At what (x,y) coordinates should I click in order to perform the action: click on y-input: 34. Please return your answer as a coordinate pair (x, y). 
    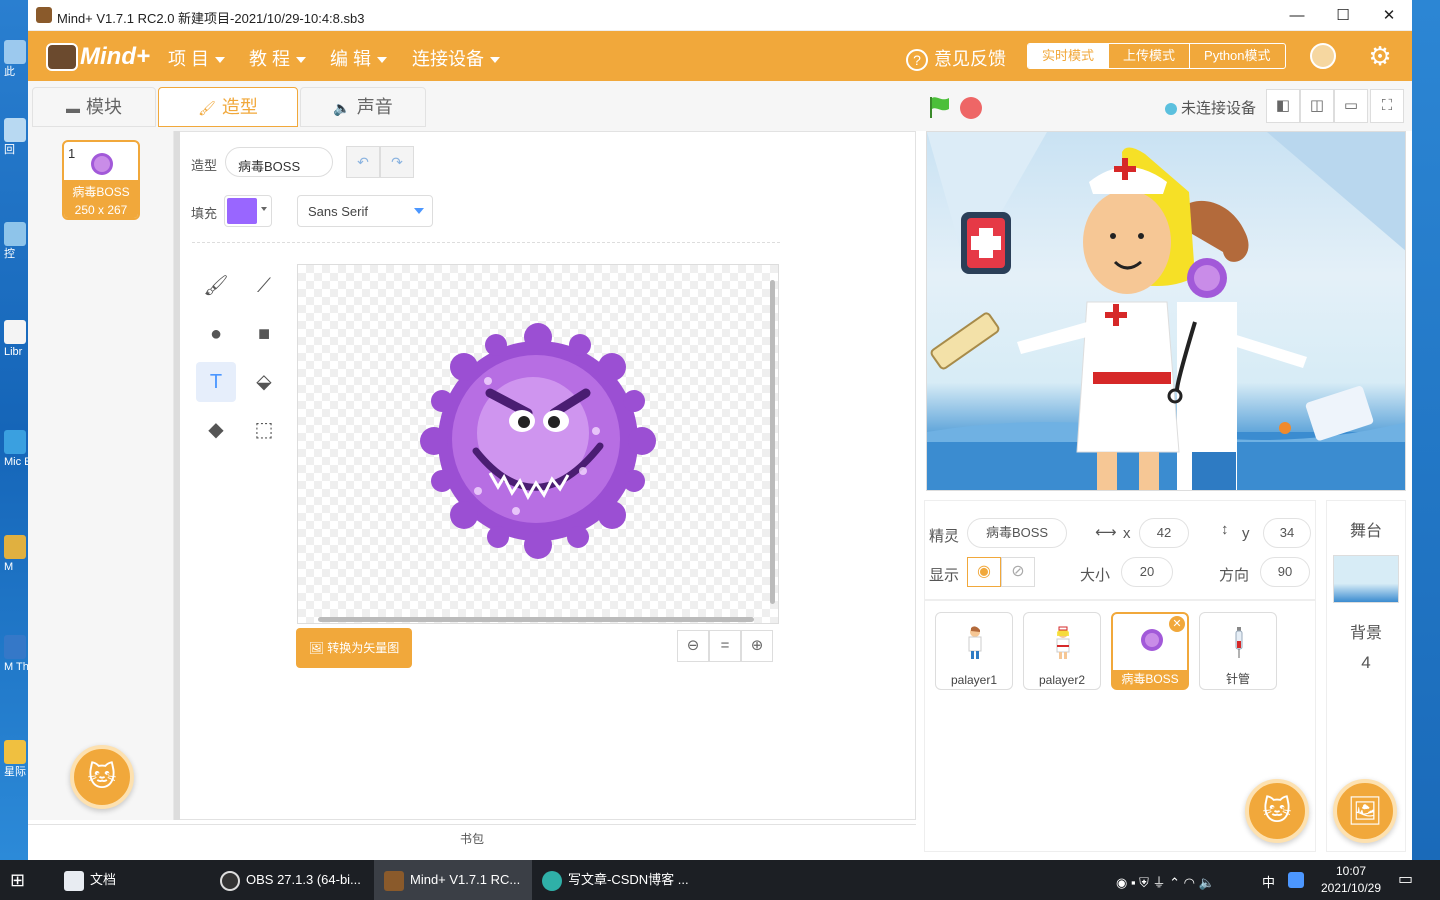
    Looking at the image, I should click on (1287, 533).